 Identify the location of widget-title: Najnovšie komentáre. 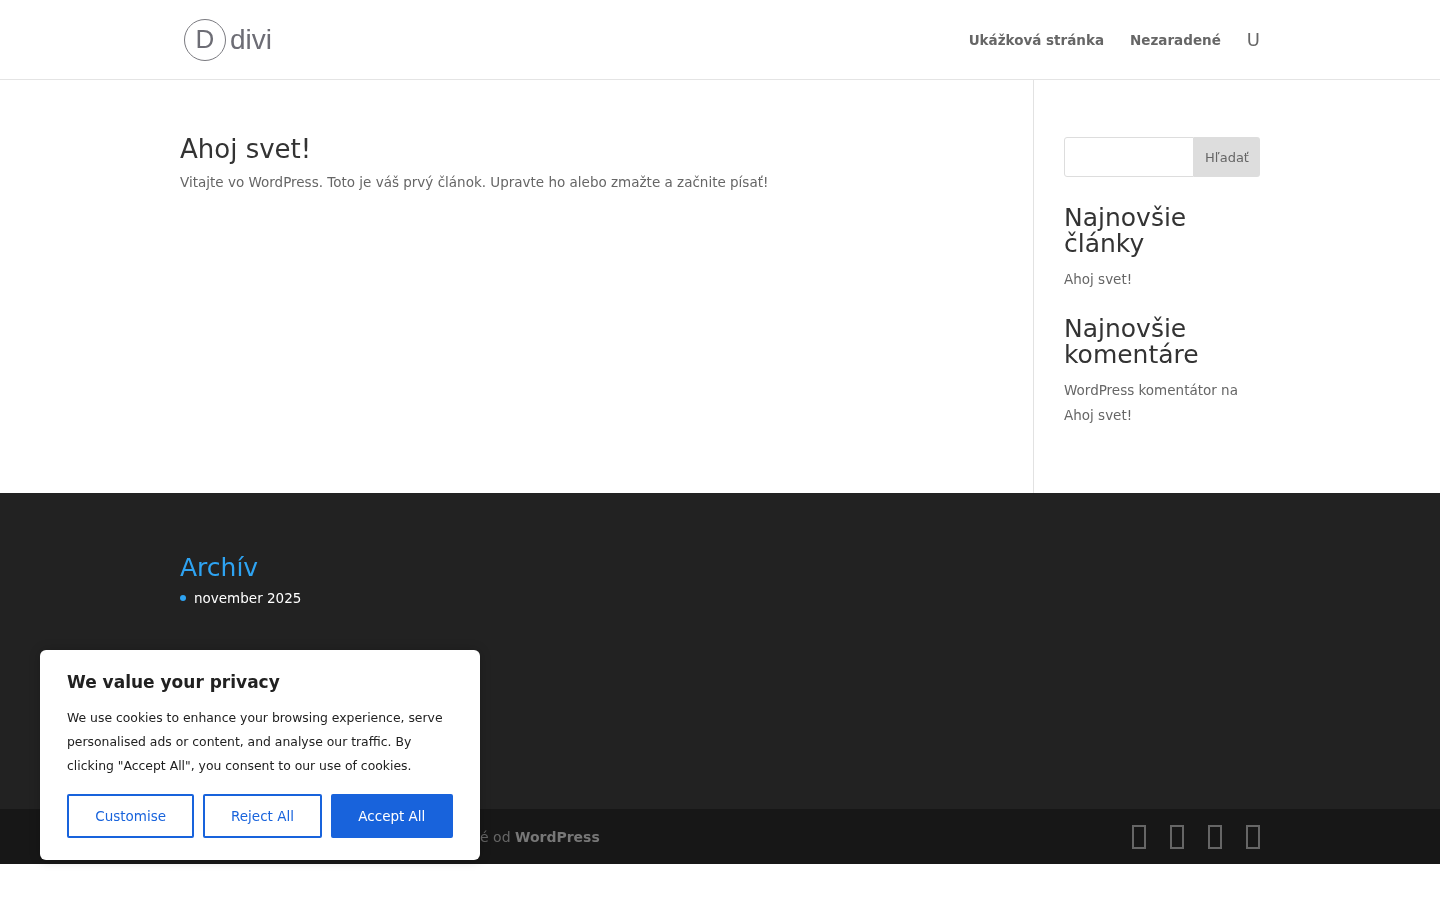
(1132, 342).